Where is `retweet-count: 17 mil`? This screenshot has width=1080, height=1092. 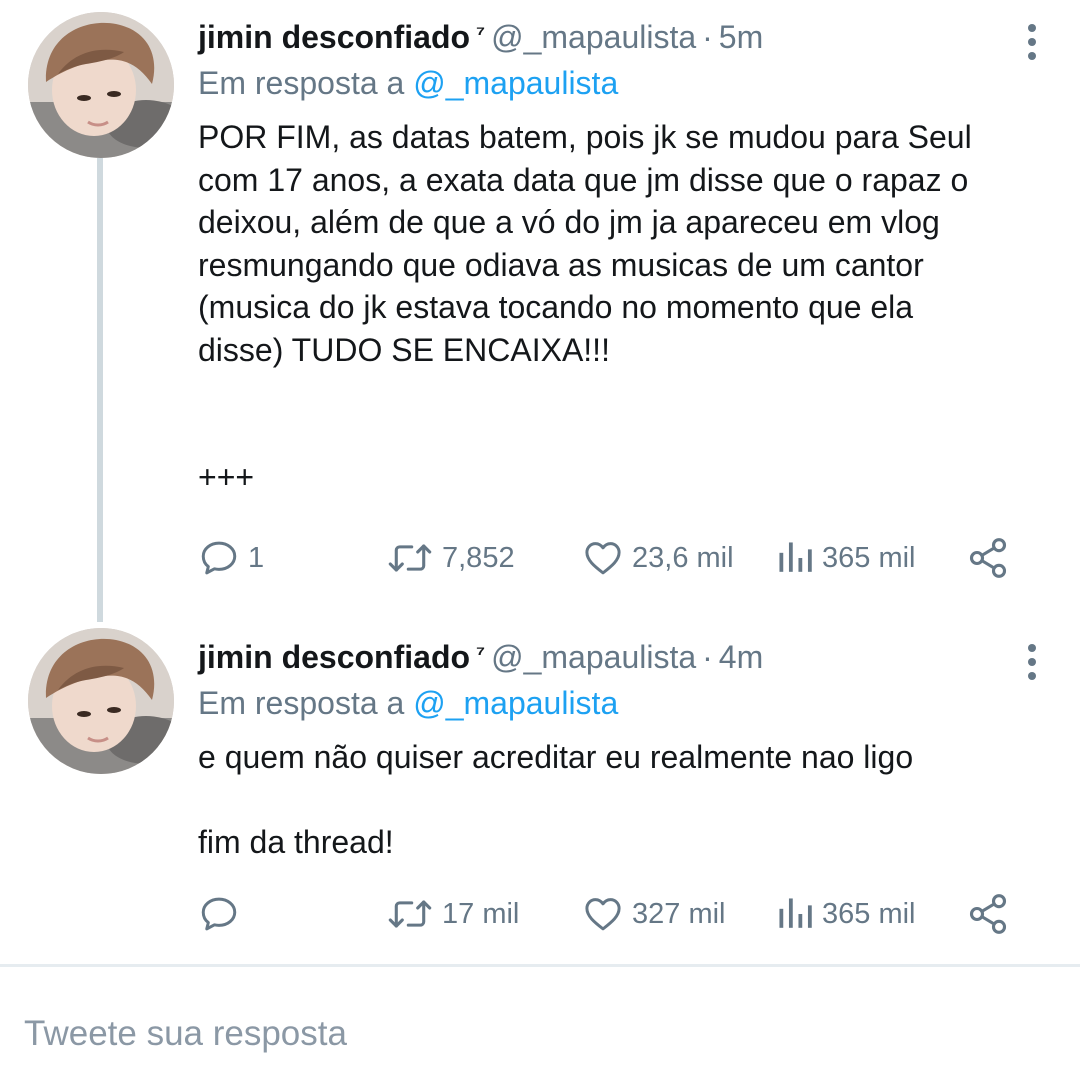 retweet-count: 17 mil is located at coordinates (481, 913).